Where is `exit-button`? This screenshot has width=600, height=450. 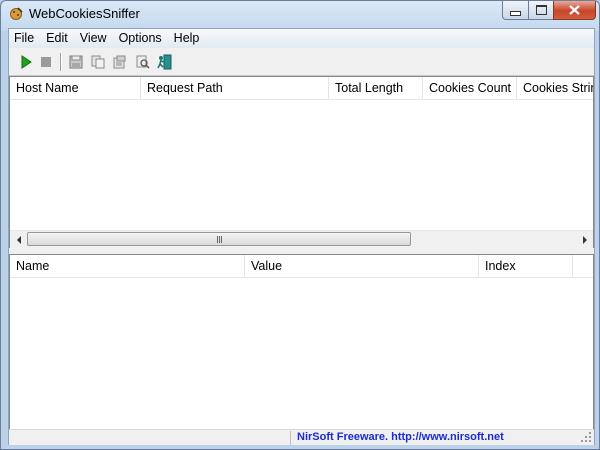
exit-button is located at coordinates (164, 62).